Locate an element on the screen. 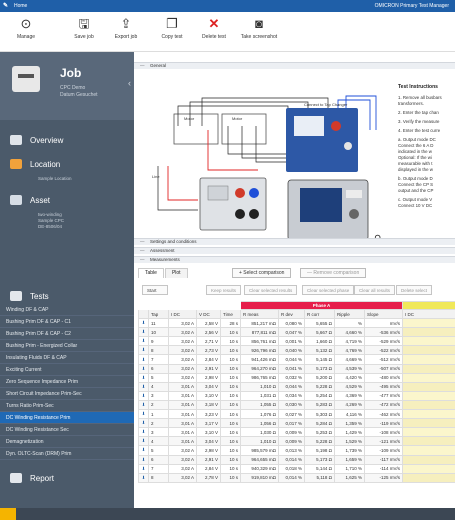 Image resolution: width=455 pixels, height=520 pixels. sidebar-item-location: Location is located at coordinates (67, 164).